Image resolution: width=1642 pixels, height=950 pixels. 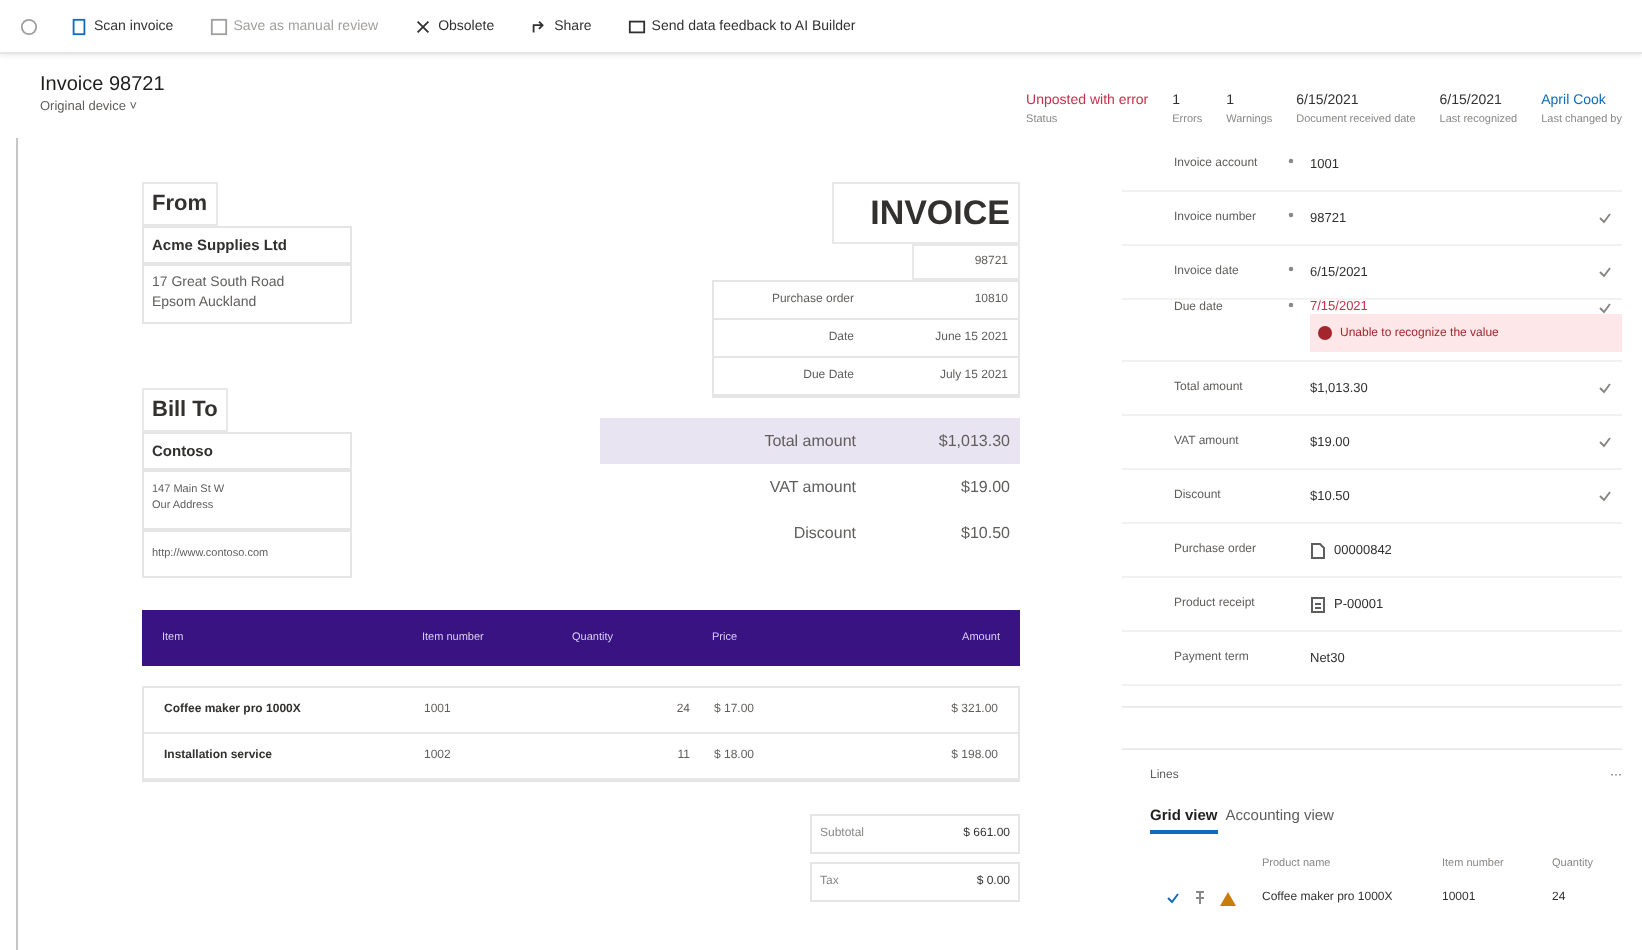 I want to click on document-icon, so click(x=1318, y=550).